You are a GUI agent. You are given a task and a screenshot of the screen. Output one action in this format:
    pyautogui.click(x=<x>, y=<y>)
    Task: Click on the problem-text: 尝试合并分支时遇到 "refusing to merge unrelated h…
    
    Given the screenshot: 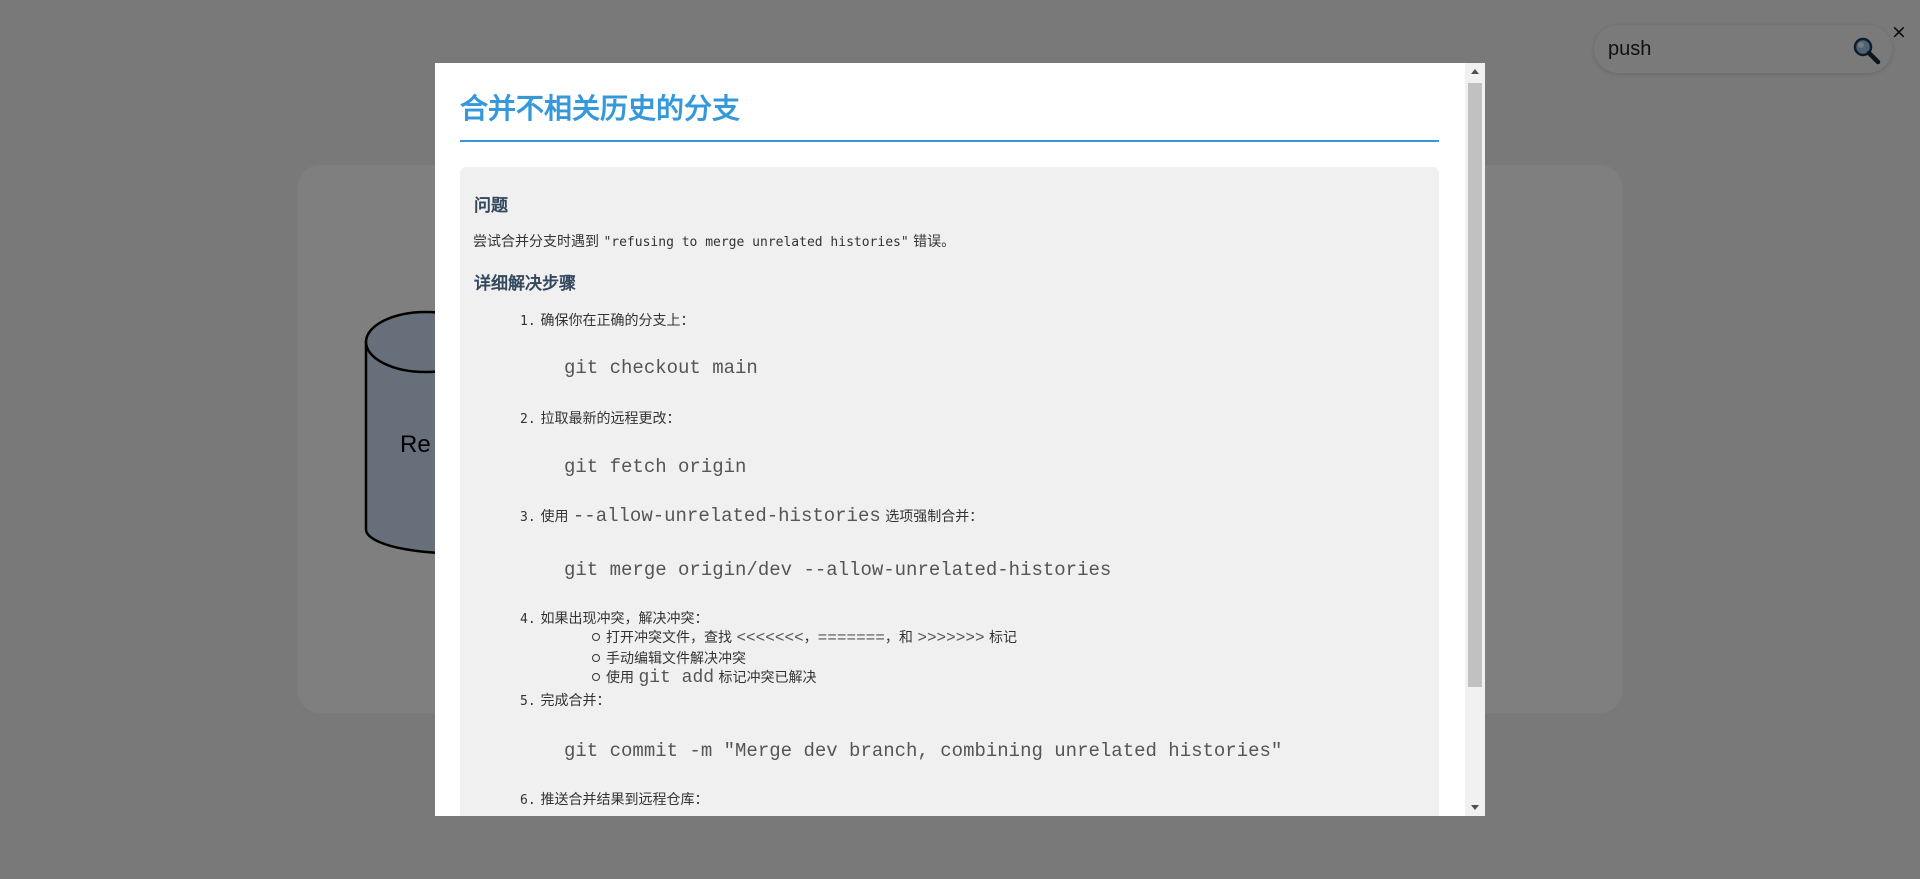 What is the action you would take?
    pyautogui.click(x=714, y=241)
    